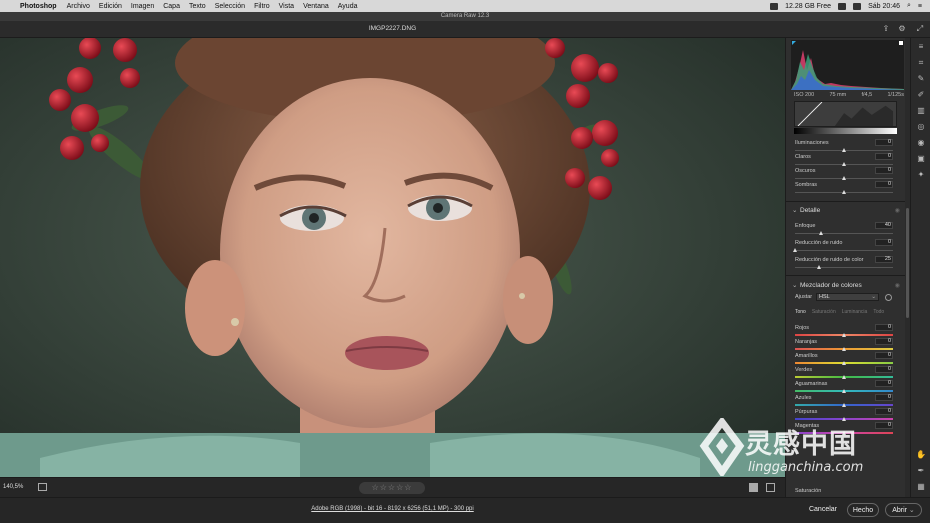  What do you see at coordinates (78, 6) in the screenshot?
I see `menu-archivo: Archivo` at bounding box center [78, 6].